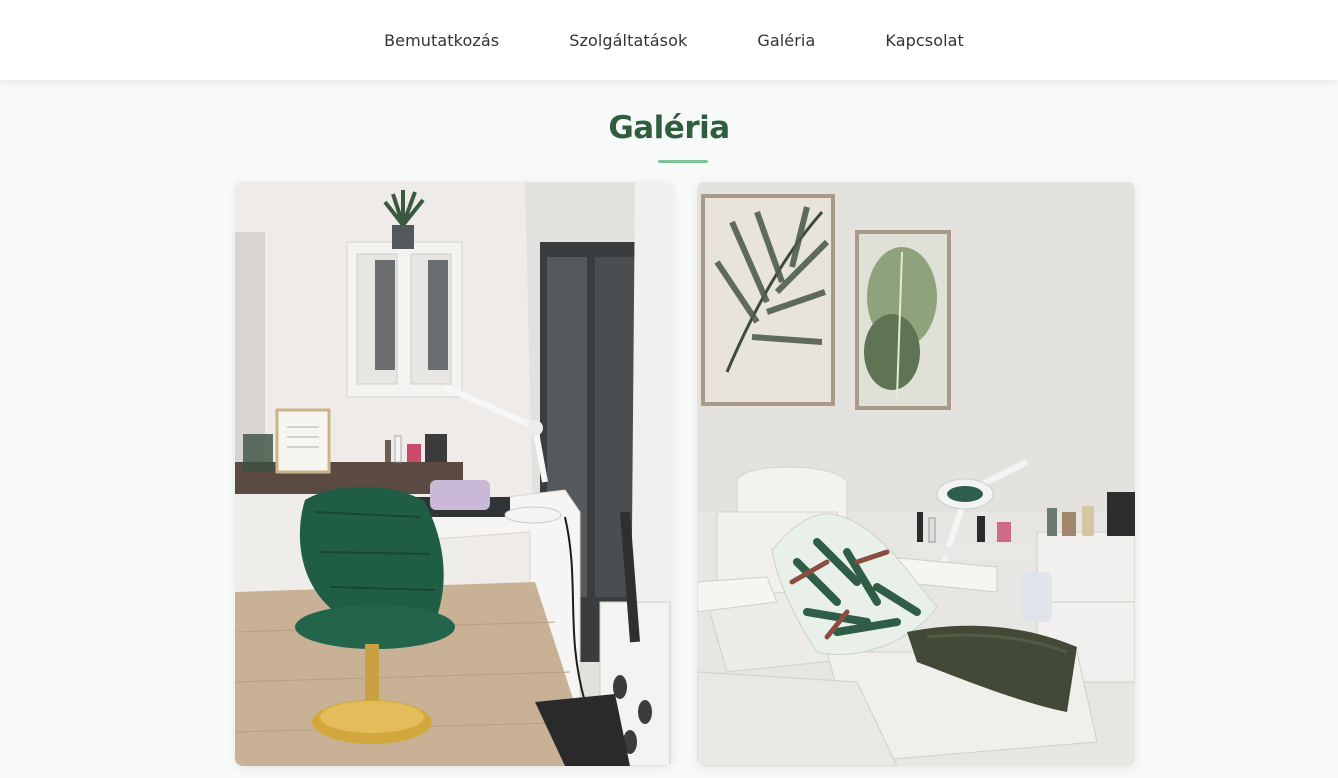 The image size is (1338, 778). I want to click on gallery-title: Galéria, so click(669, 128).